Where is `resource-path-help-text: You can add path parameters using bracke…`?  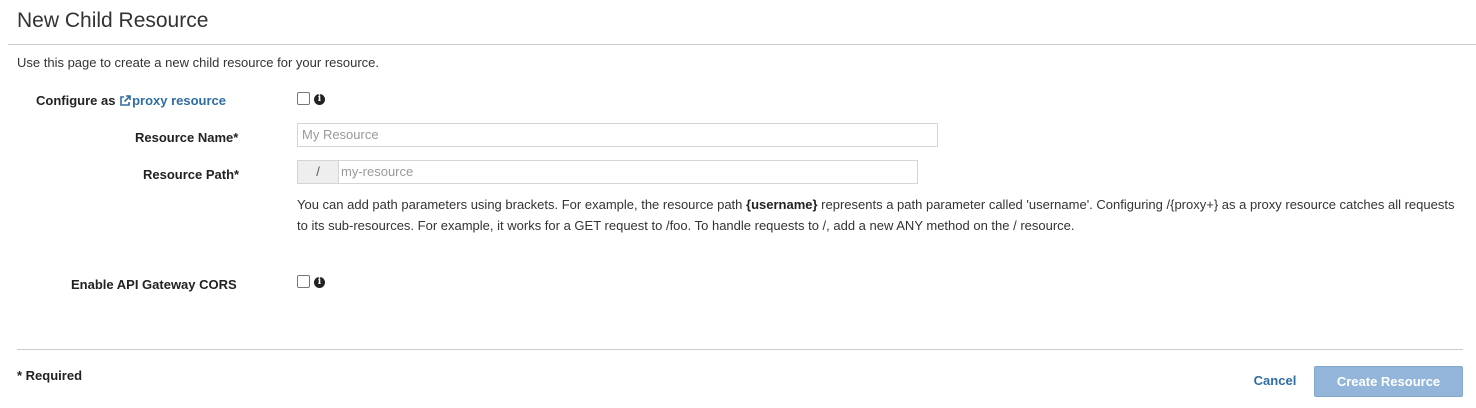
resource-path-help-text: You can add path parameters using bracke… is located at coordinates (877, 215).